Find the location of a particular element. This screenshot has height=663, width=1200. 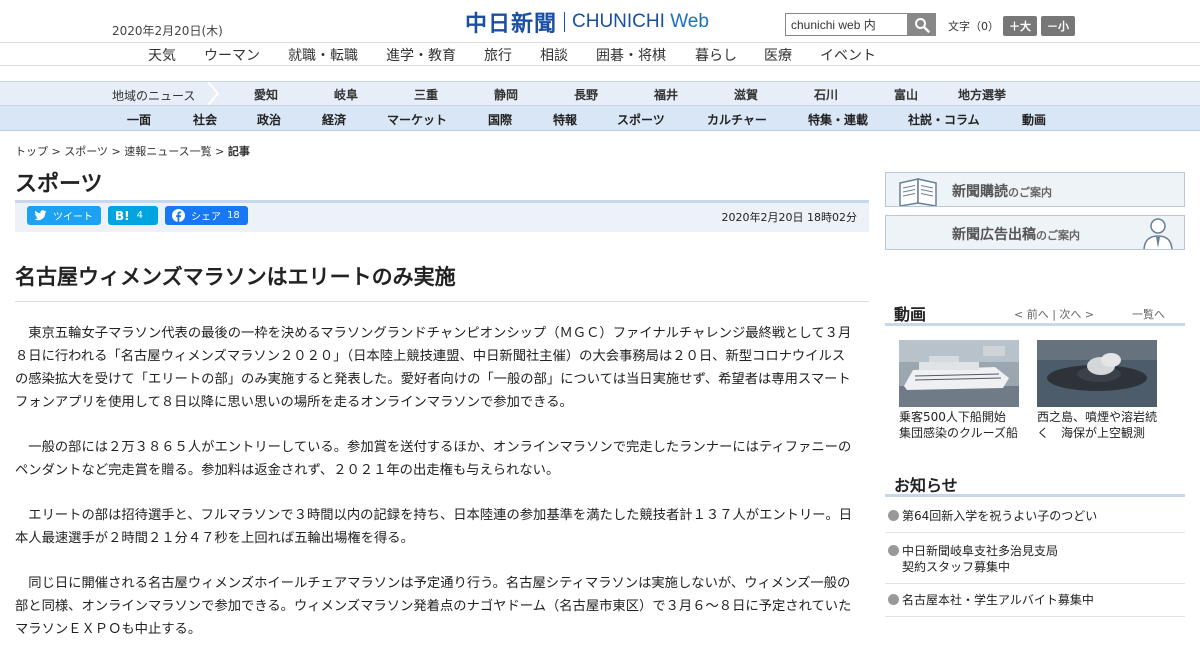

subscription-banner-sub: のご案内 is located at coordinates (1030, 192).